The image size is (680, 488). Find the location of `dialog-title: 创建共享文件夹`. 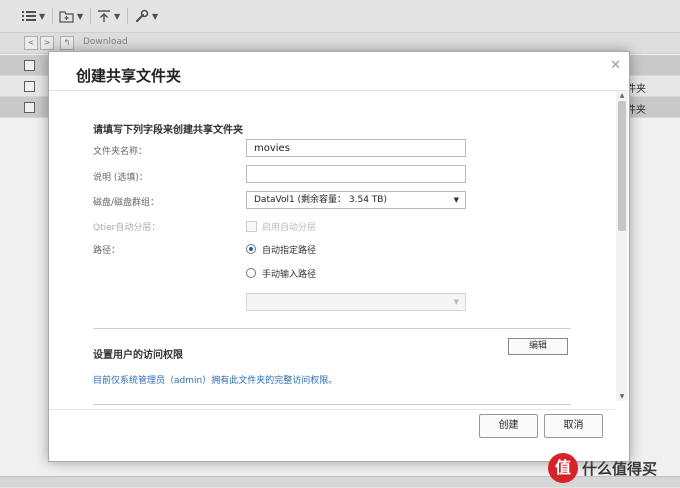

dialog-title: 创建共享文件夹 is located at coordinates (129, 76).